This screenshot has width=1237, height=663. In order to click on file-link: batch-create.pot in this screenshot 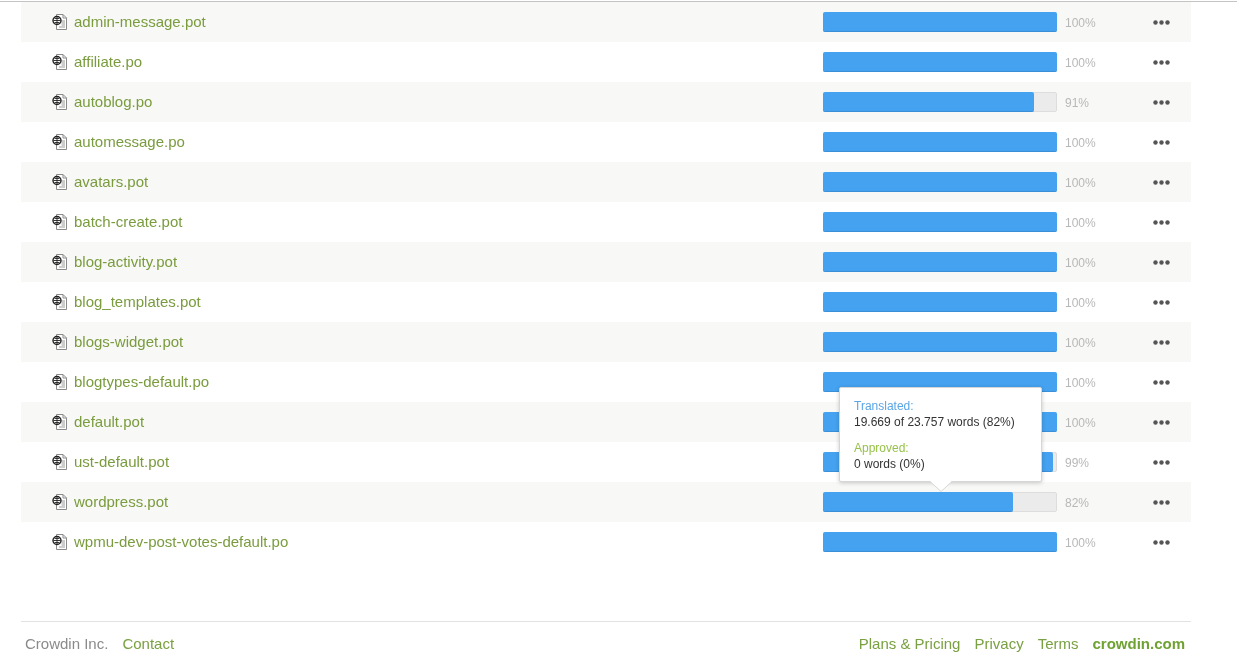, I will do `click(128, 221)`.